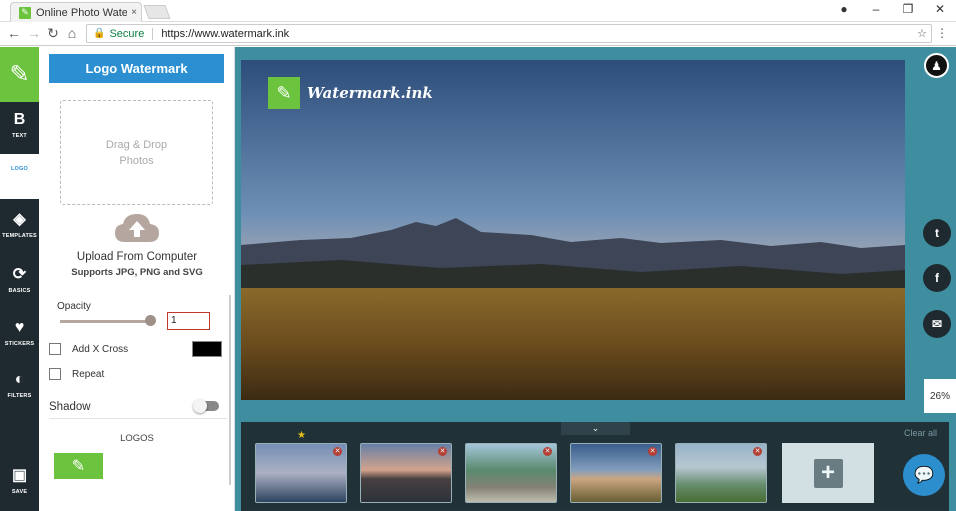  What do you see at coordinates (99, 33) in the screenshot?
I see `lock-icon: 🔒` at bounding box center [99, 33].